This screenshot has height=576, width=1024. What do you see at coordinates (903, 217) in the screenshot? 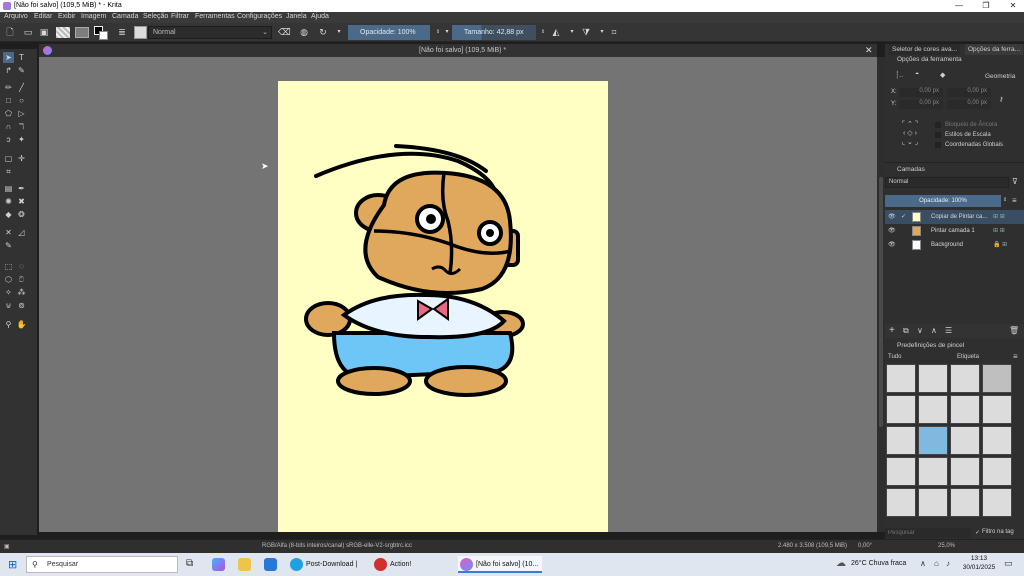
I see `check-icon: ✓` at bounding box center [903, 217].